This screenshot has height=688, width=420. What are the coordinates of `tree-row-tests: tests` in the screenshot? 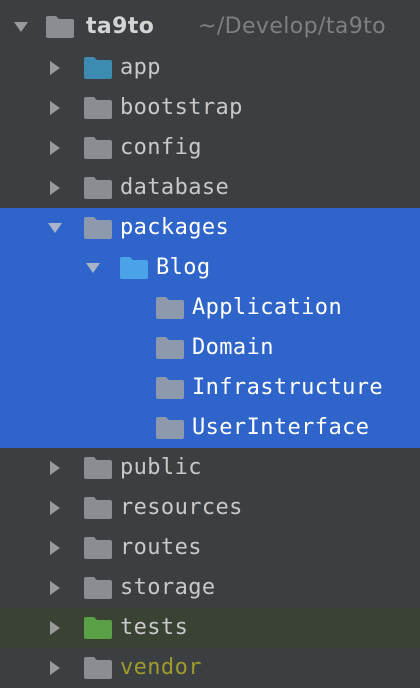 It's located at (210, 628).